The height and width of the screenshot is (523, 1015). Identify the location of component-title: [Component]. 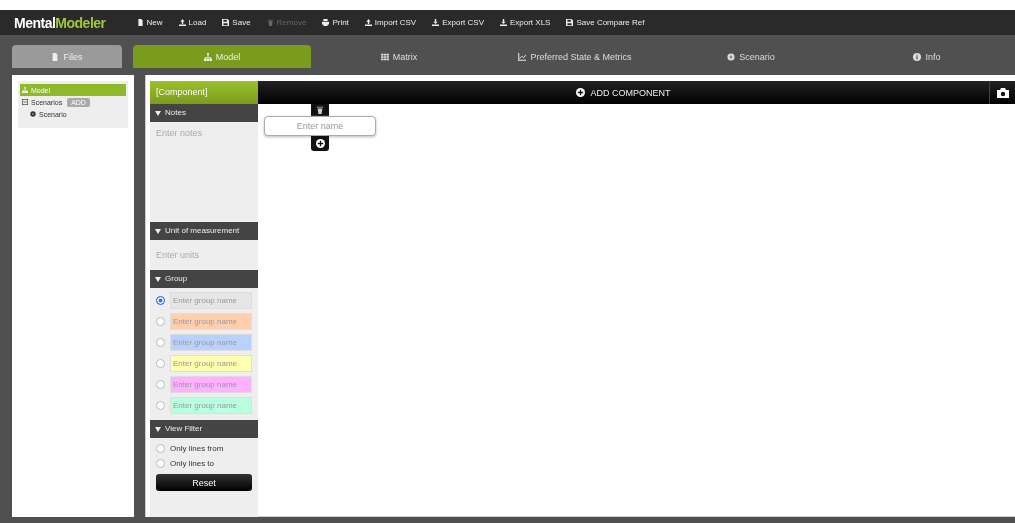
(204, 92).